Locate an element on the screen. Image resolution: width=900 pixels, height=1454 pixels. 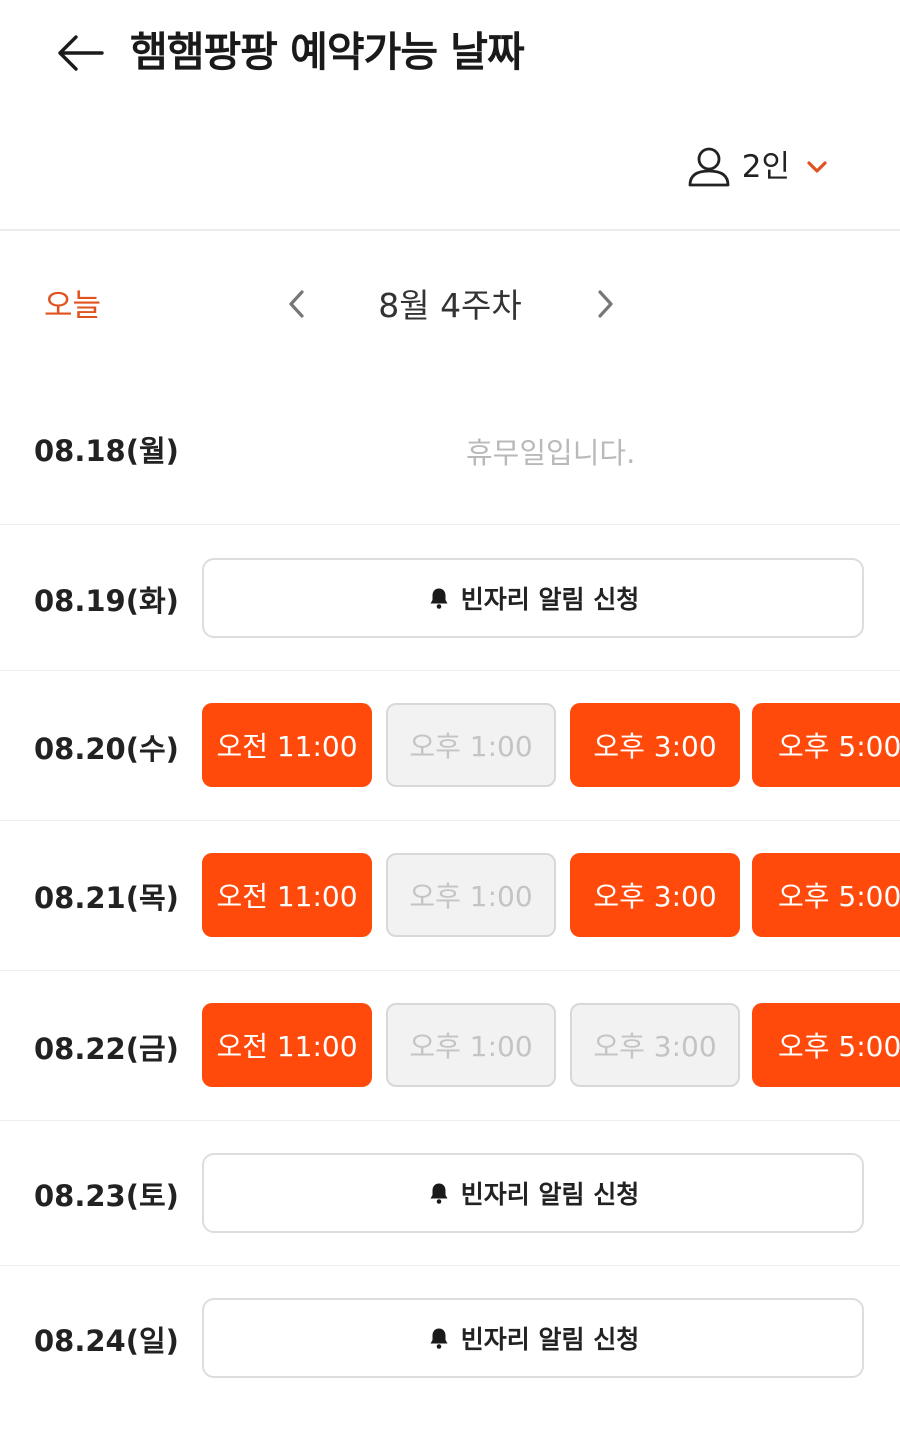
day-date: 08.22(금) is located at coordinates (106, 1049).